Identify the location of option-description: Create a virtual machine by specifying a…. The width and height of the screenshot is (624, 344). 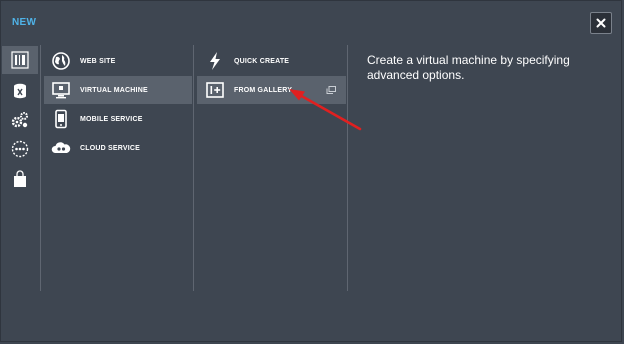
(468, 67).